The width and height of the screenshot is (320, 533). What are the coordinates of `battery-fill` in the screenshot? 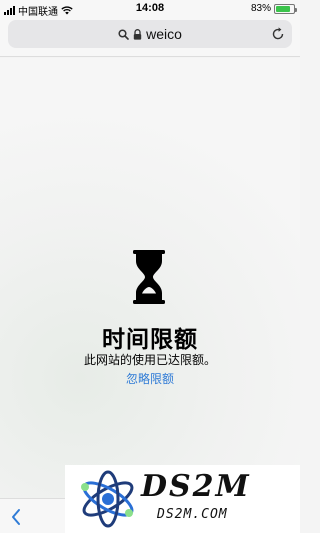 It's located at (283, 8).